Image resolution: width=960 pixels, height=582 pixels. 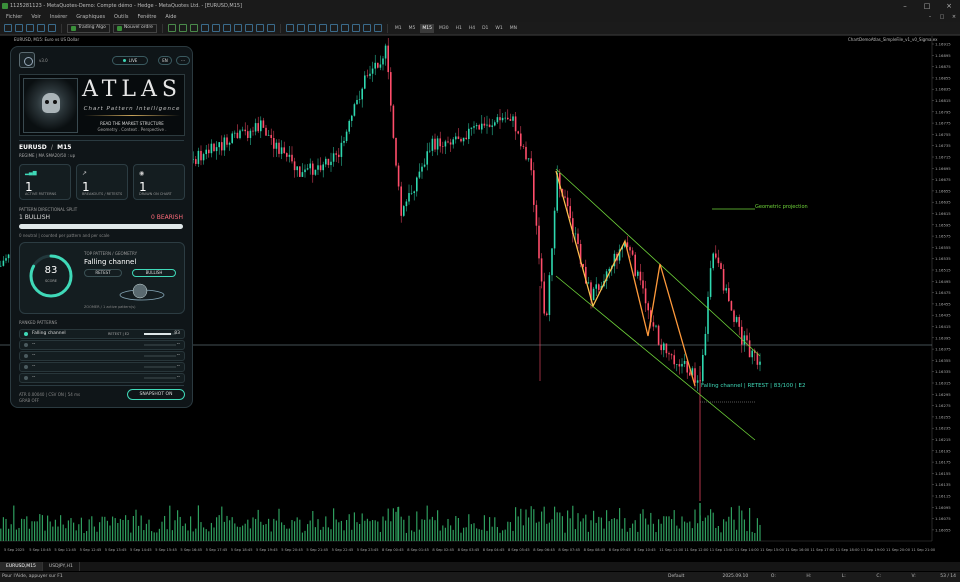 What do you see at coordinates (19, 28) in the screenshot?
I see `profiles-icon` at bounding box center [19, 28].